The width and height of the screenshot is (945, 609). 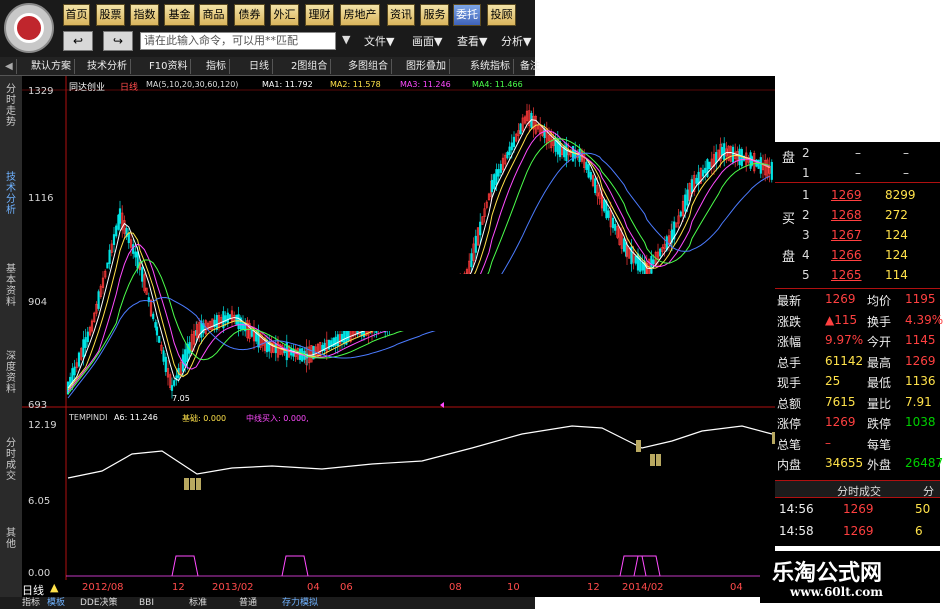 What do you see at coordinates (379, 41) in the screenshot?
I see `menu-file: 文件▼` at bounding box center [379, 41].